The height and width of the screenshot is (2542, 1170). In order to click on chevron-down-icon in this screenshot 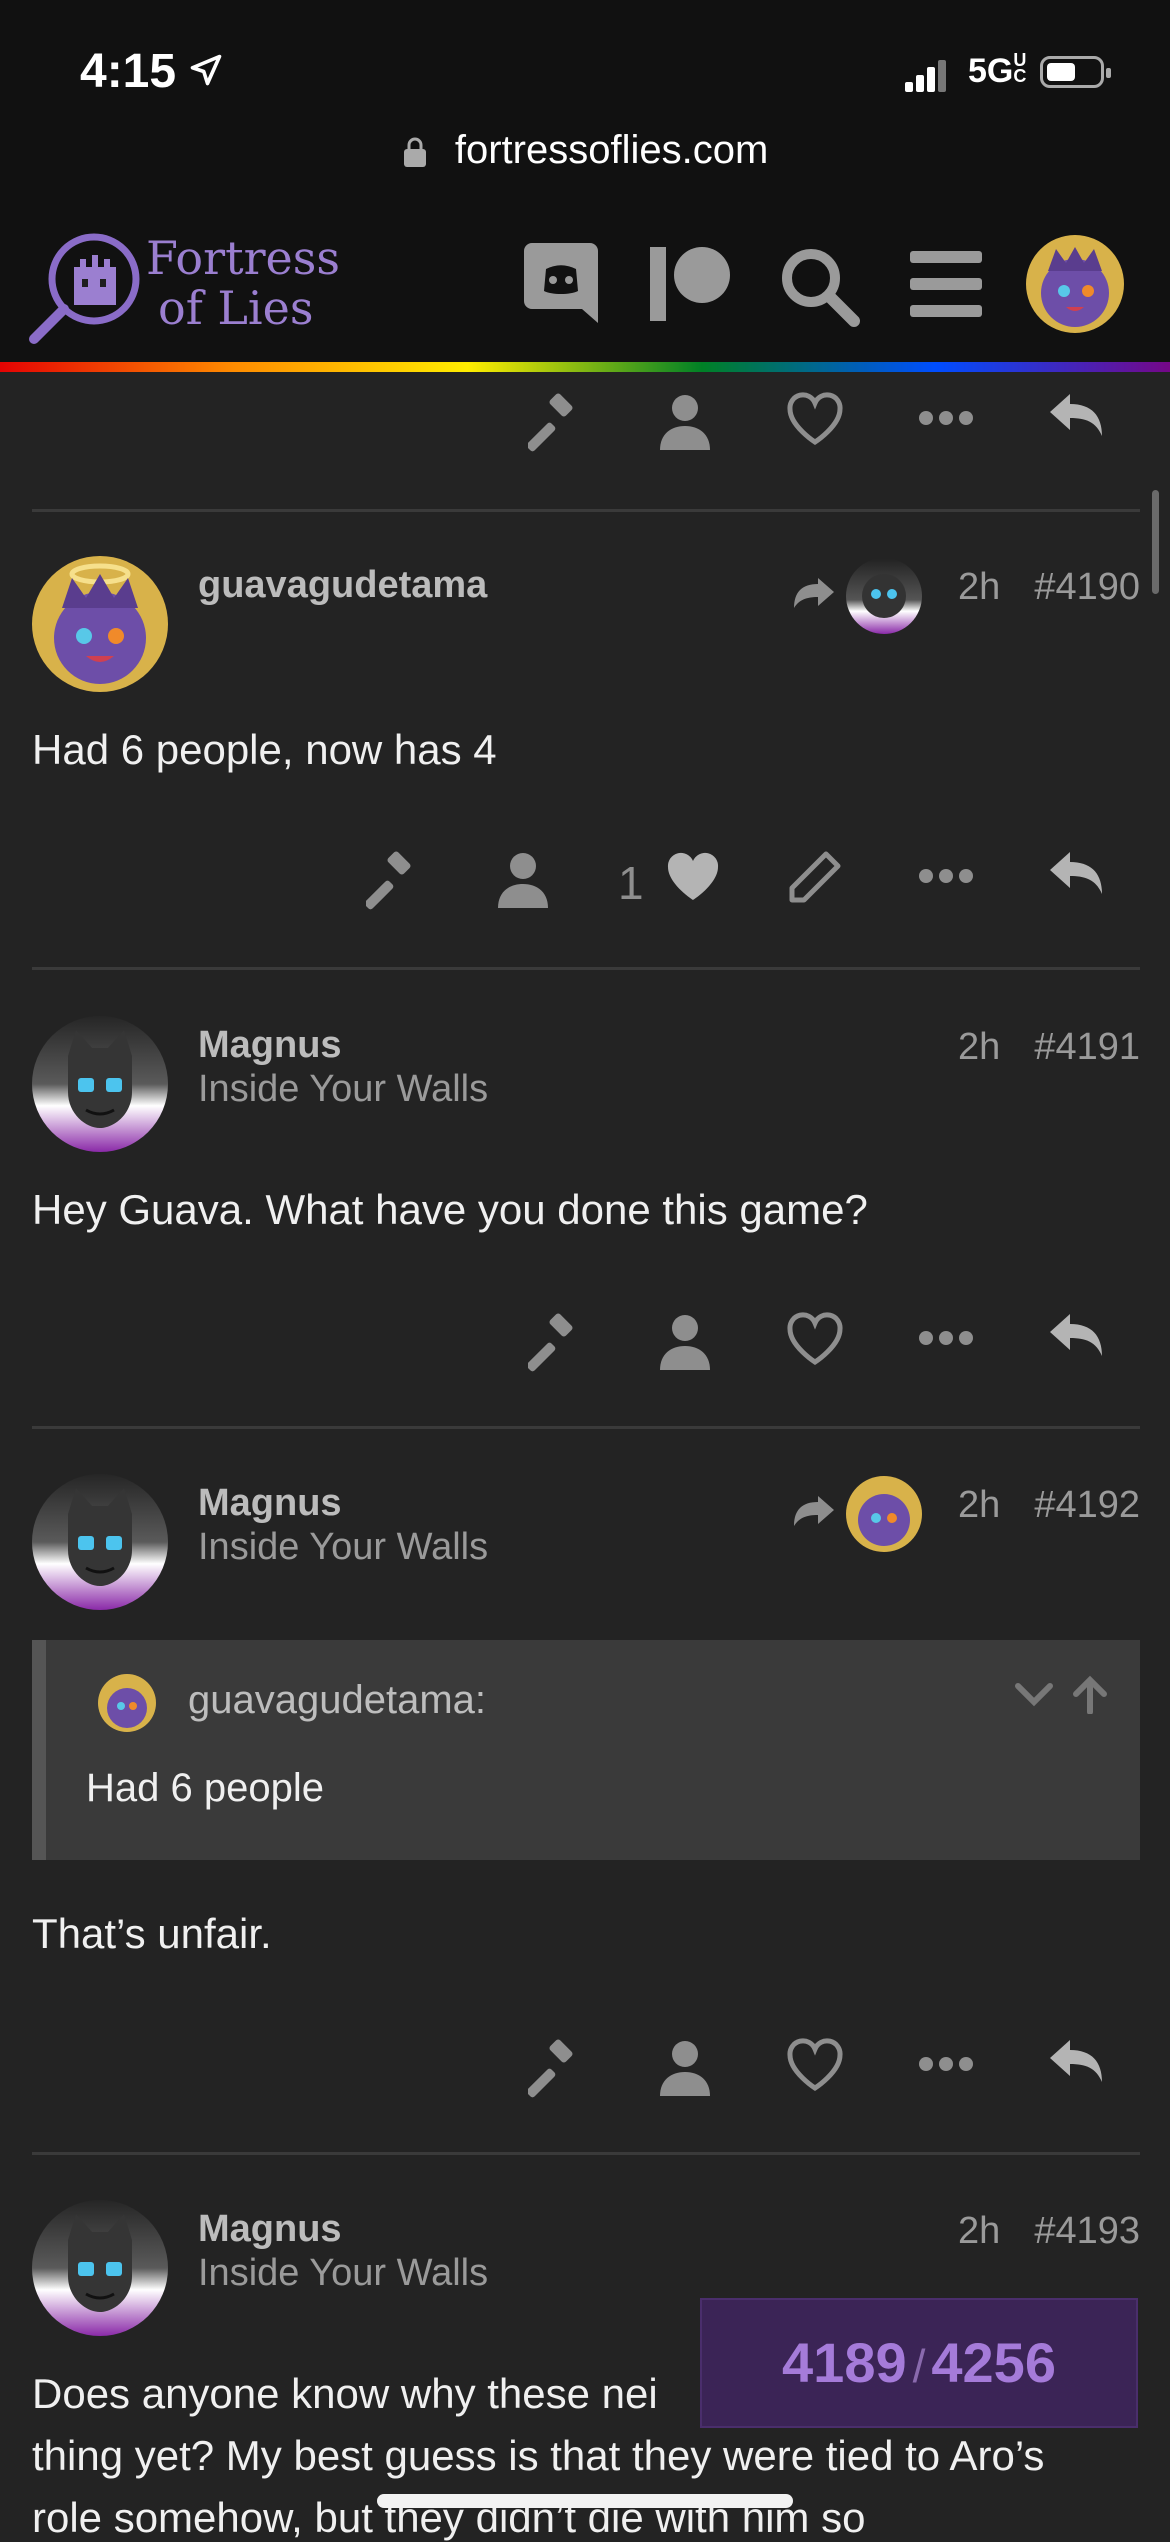, I will do `click(1034, 1695)`.